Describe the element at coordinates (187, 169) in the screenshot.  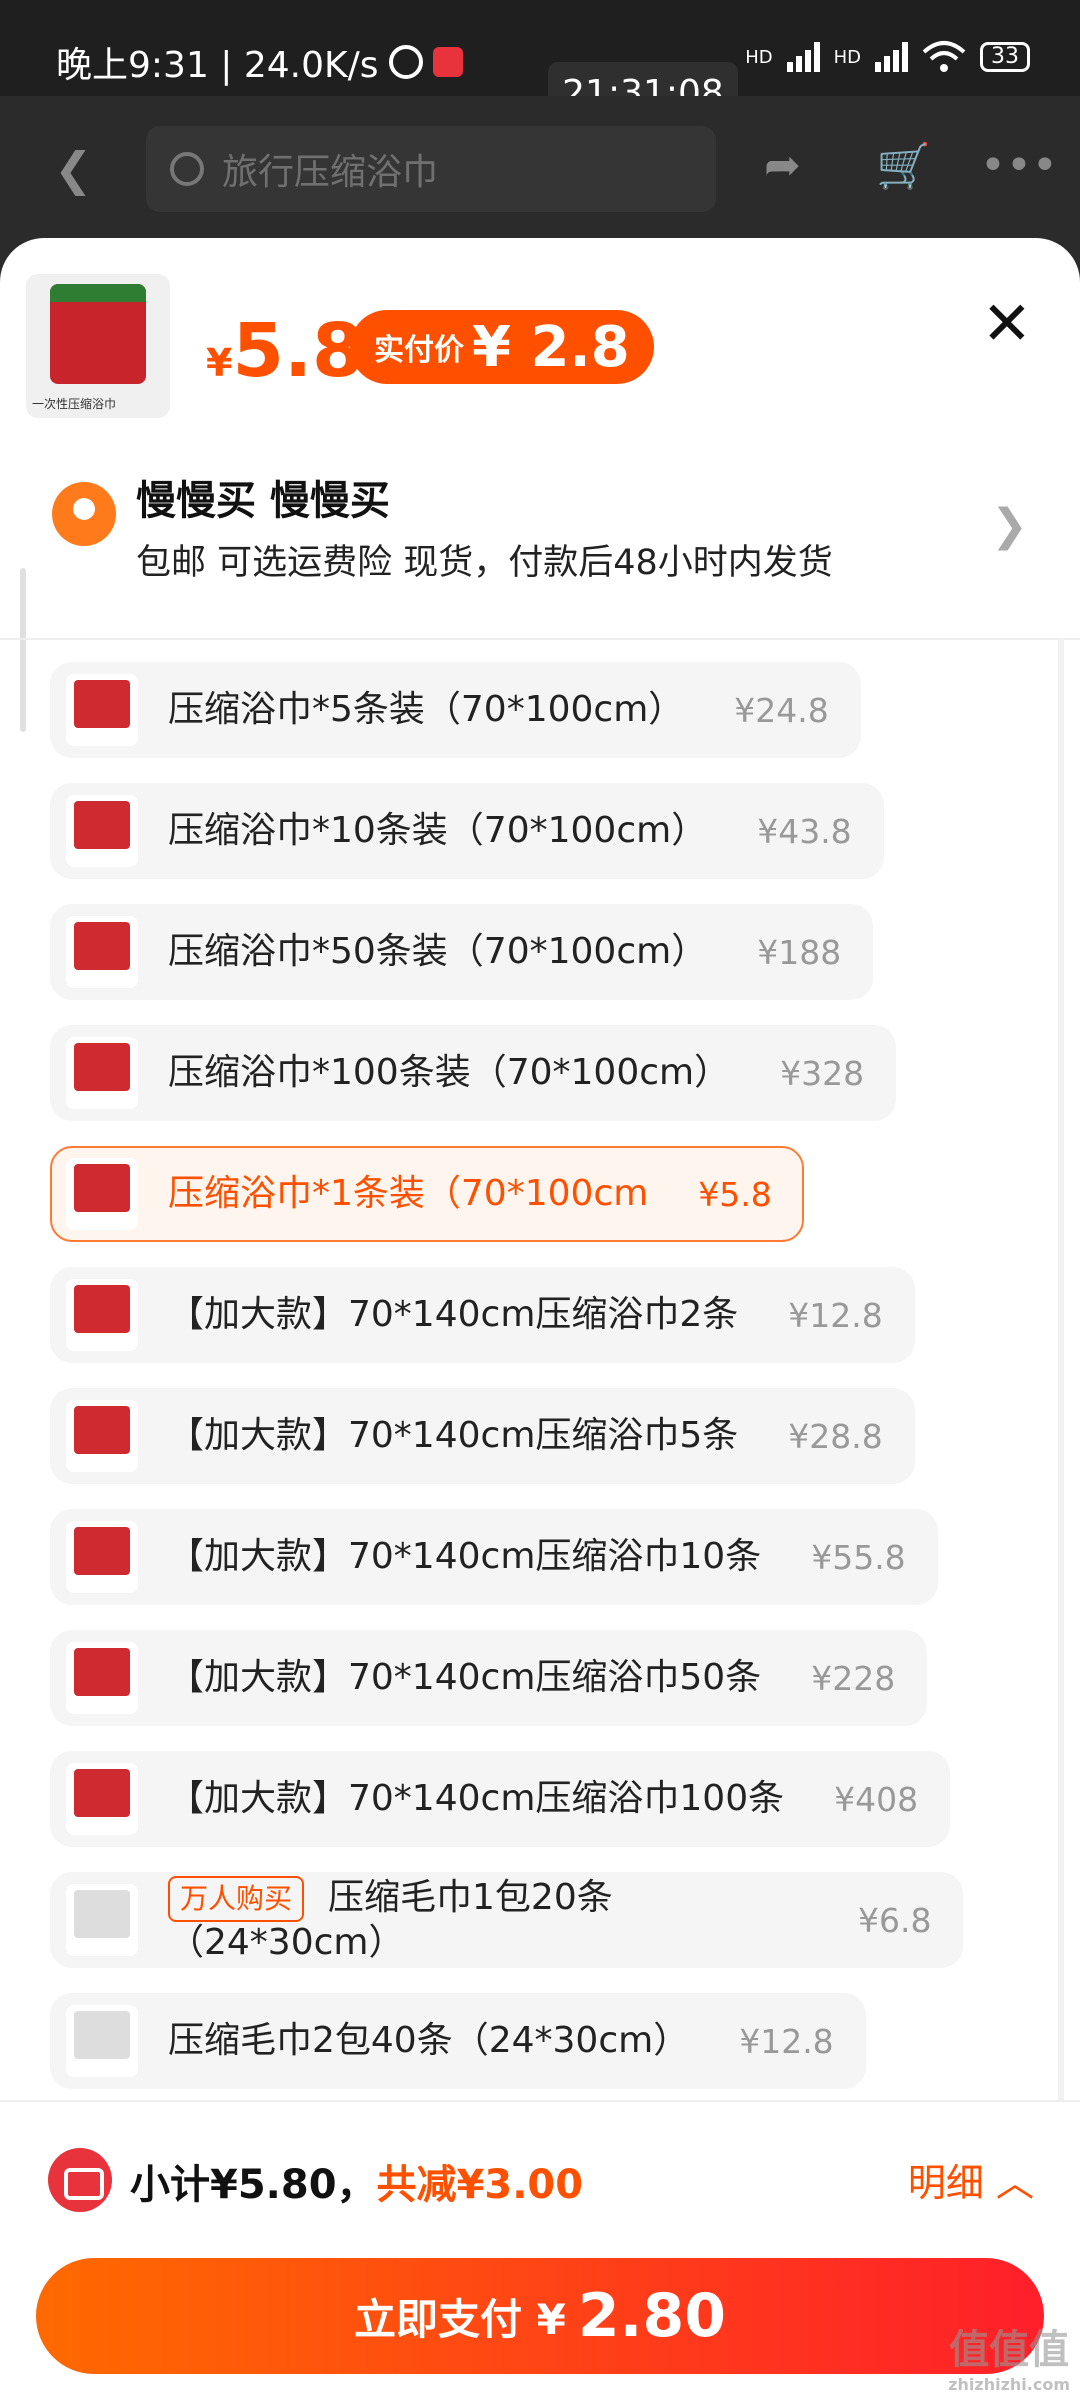
I see `search-icon` at that location.